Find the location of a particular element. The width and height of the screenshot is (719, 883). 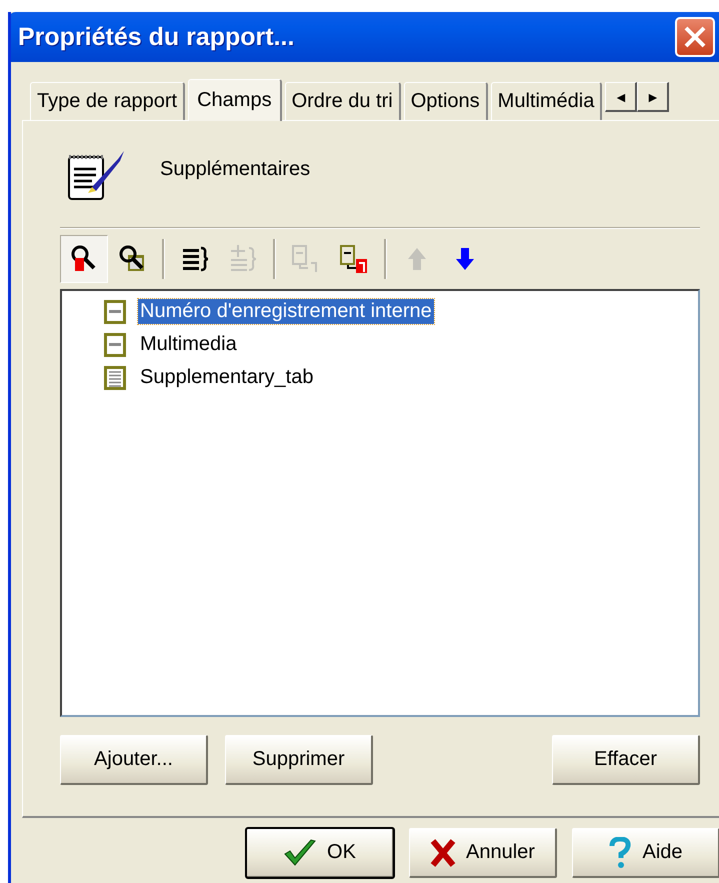

tree-item: Multimedia is located at coordinates (188, 344).